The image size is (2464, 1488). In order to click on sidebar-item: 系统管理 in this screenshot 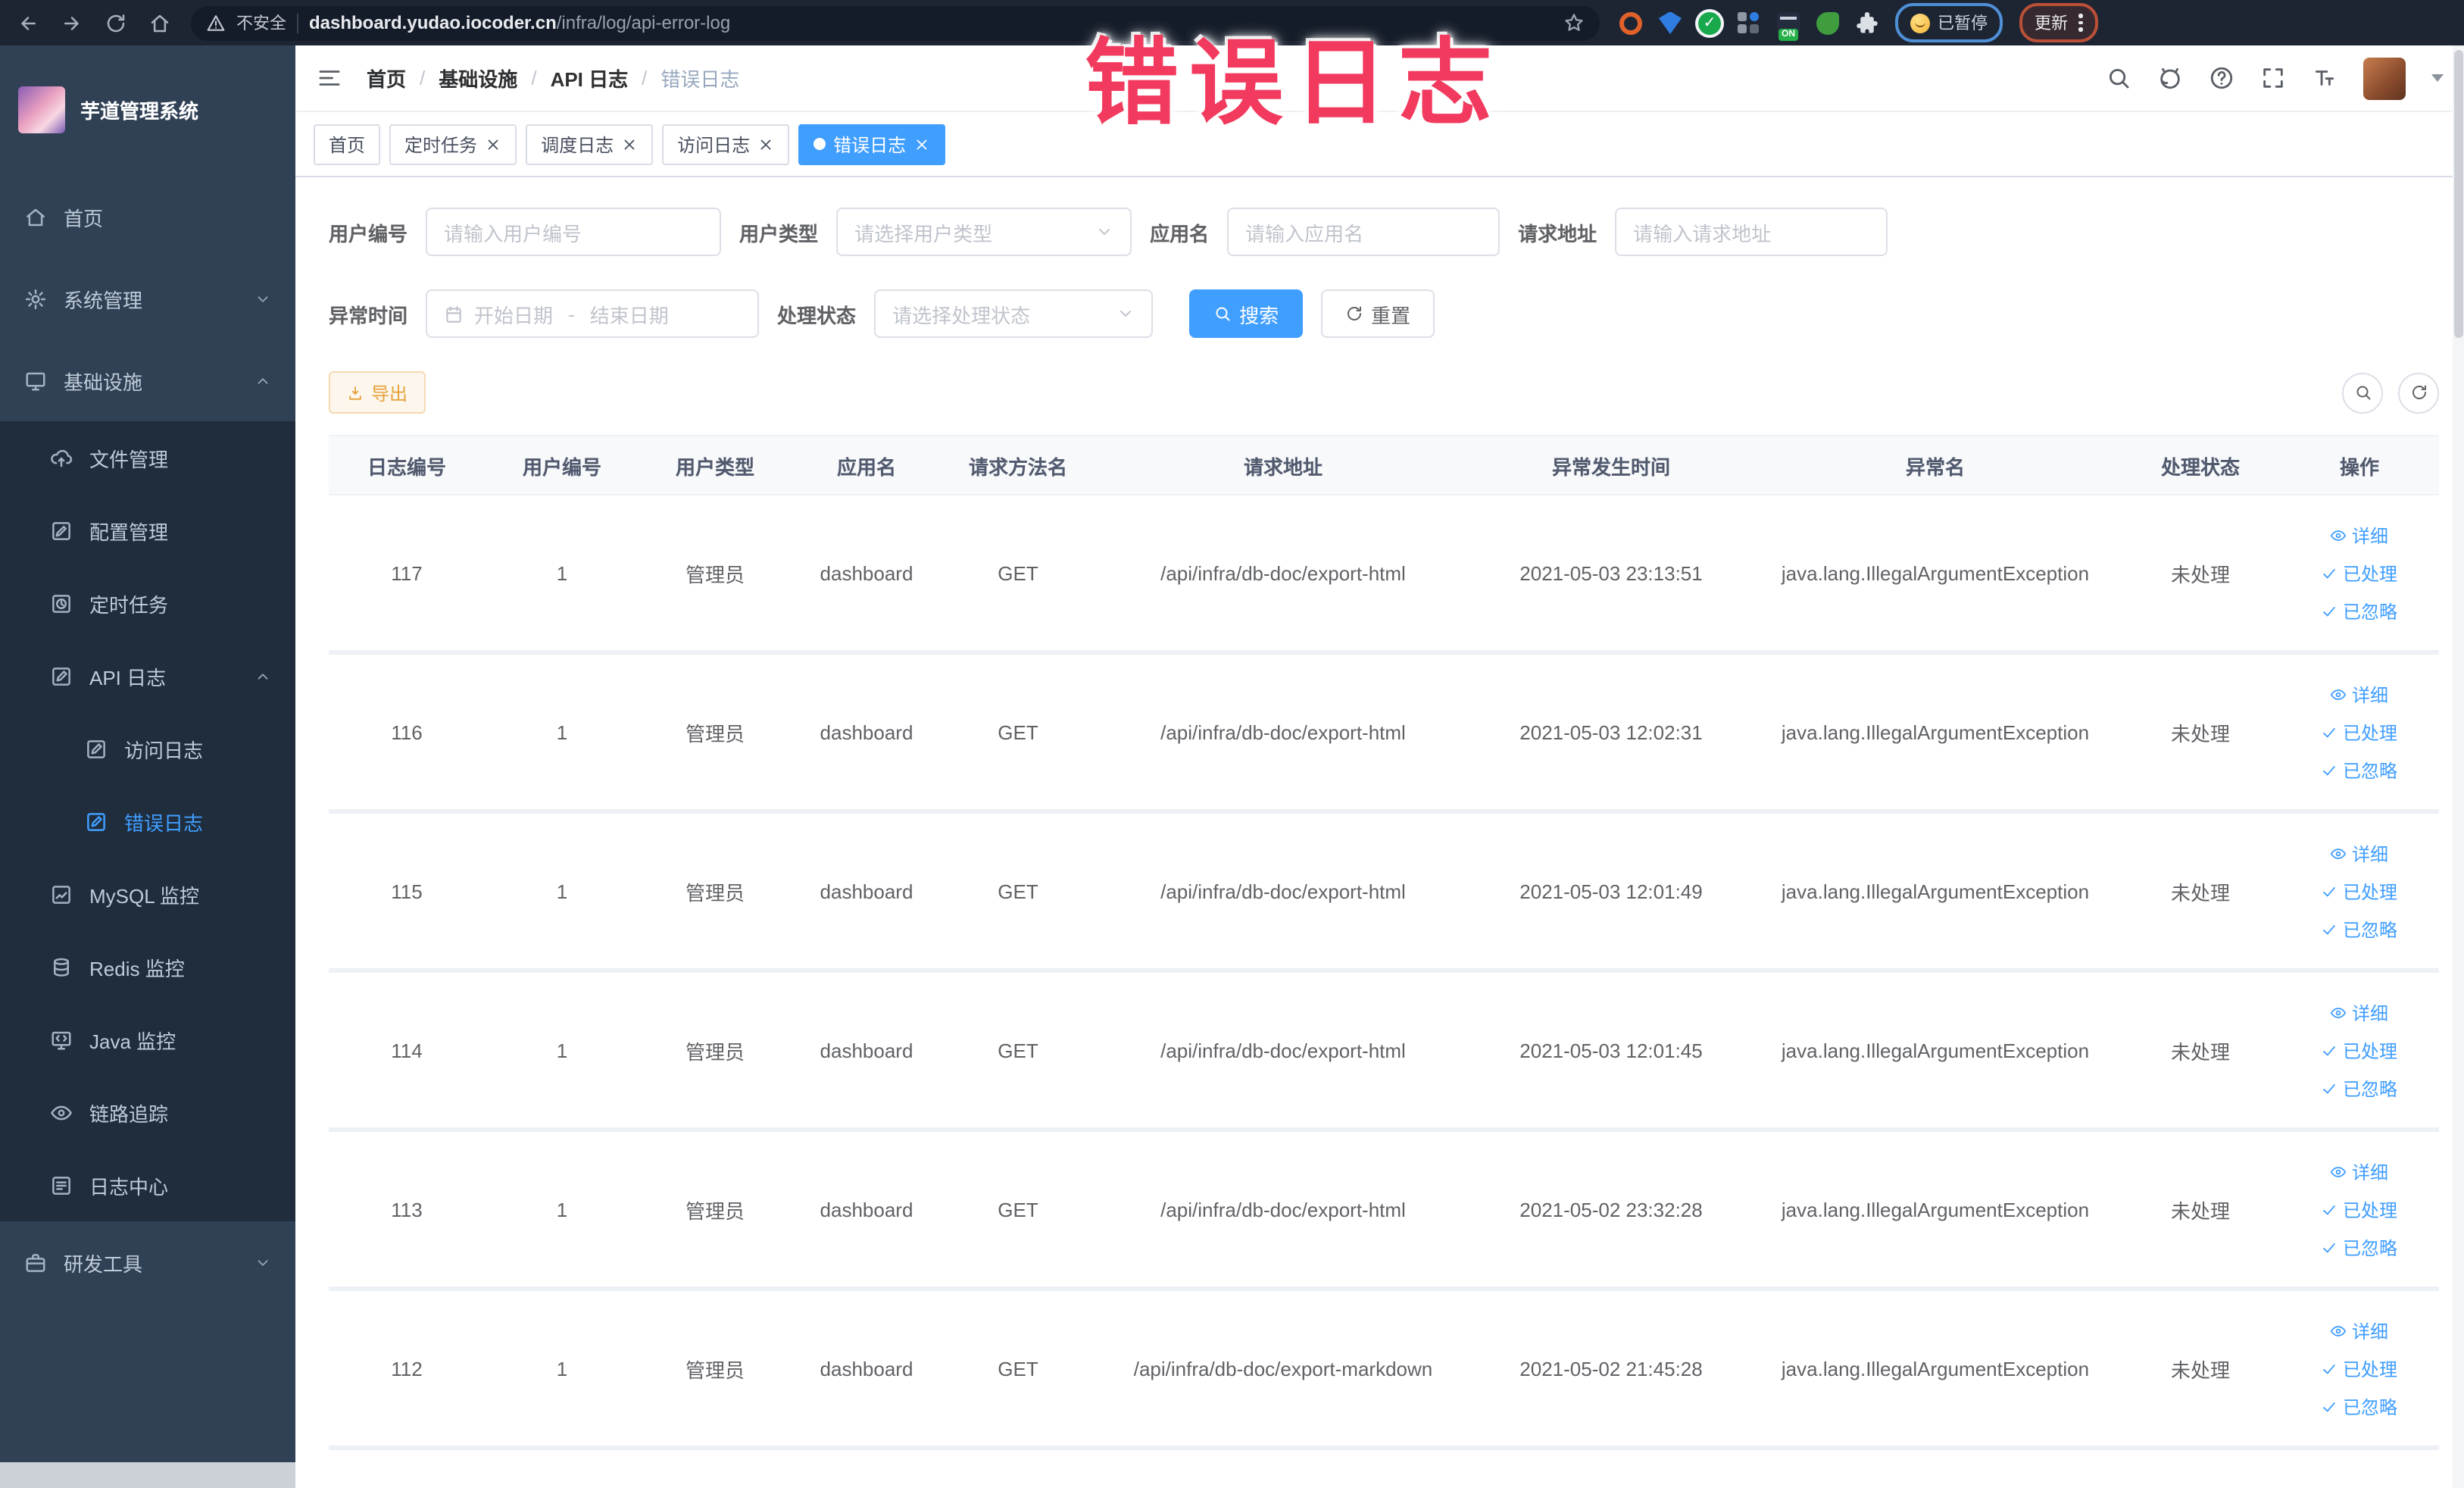, I will do `click(147, 298)`.